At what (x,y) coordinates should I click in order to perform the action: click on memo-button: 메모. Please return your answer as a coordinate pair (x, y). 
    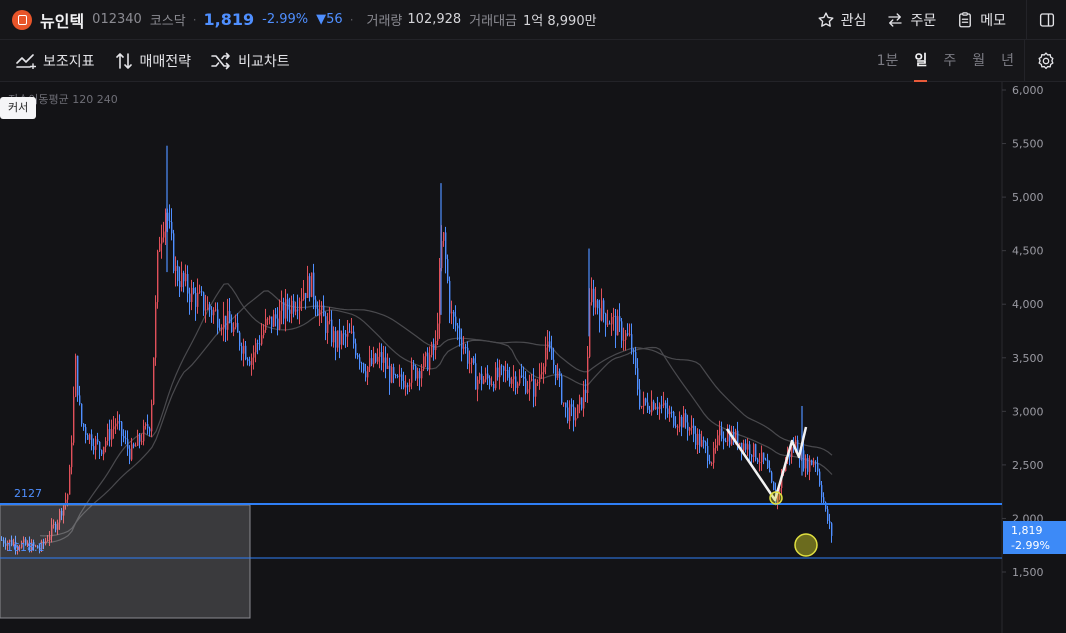
    Looking at the image, I should click on (981, 20).